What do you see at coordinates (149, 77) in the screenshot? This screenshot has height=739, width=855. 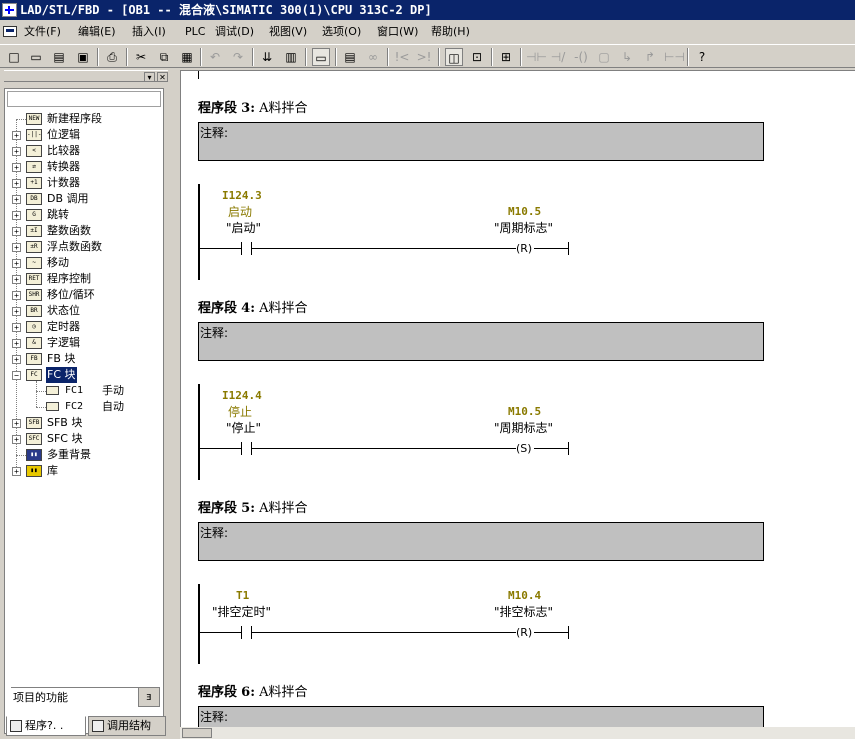 I see `pane-collapse-icon: ▾` at bounding box center [149, 77].